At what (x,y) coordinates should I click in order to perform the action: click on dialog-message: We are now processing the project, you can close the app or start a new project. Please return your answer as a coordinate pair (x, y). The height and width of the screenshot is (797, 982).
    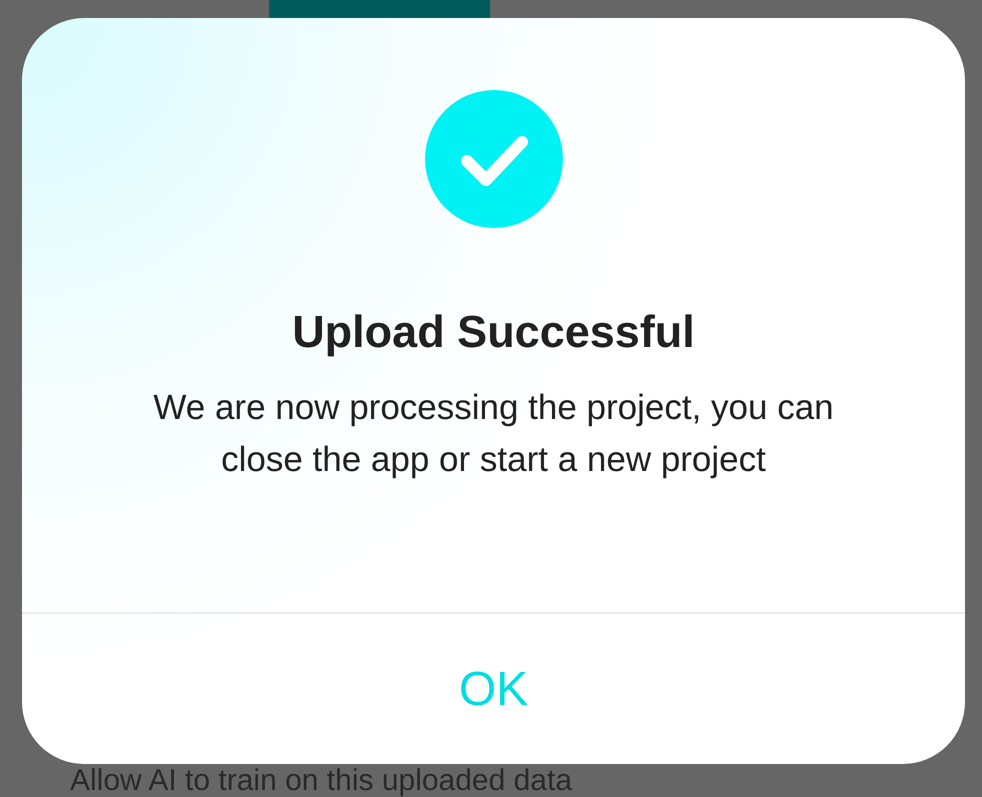
    Looking at the image, I should click on (493, 434).